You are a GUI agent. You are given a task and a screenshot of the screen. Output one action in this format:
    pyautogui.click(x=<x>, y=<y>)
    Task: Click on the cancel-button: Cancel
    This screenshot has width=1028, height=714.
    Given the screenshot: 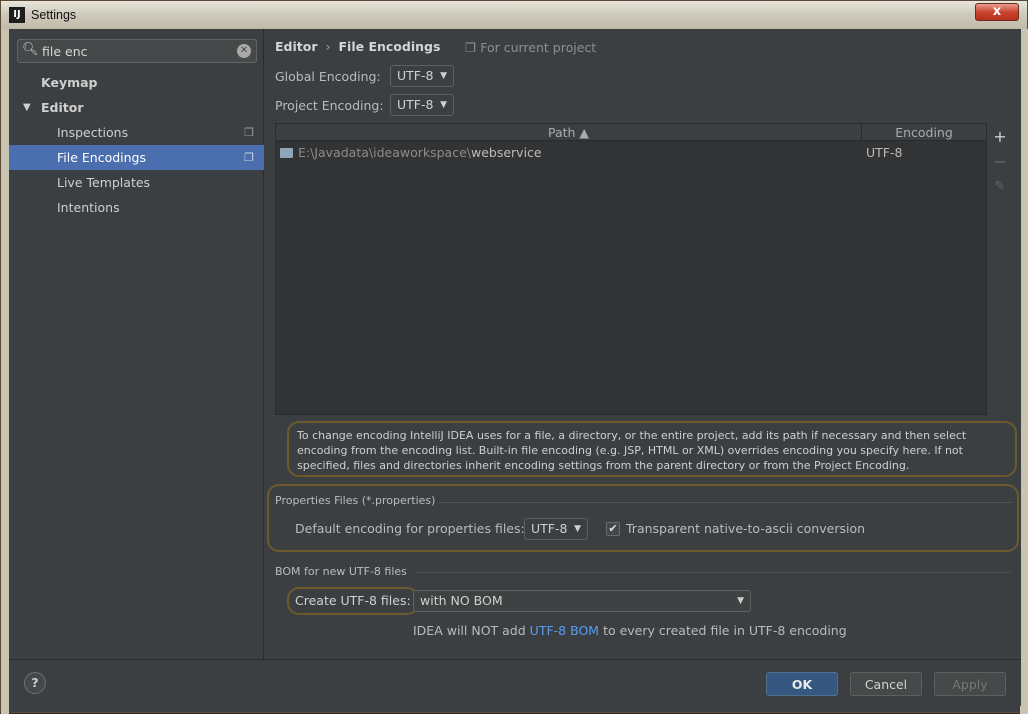 What is the action you would take?
    pyautogui.click(x=886, y=684)
    